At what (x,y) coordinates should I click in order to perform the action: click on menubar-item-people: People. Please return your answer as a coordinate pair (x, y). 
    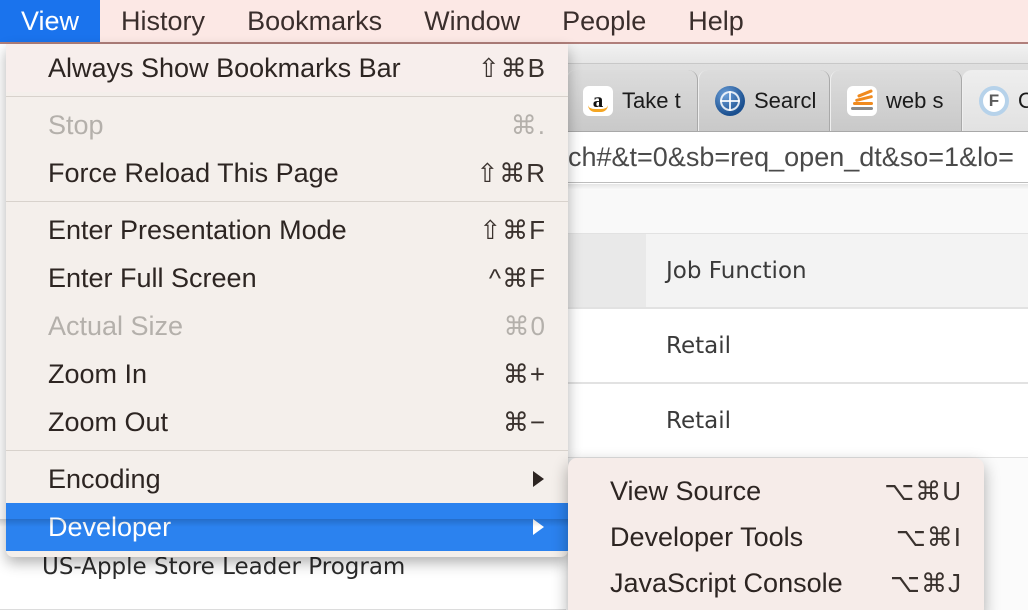
    Looking at the image, I should click on (604, 21).